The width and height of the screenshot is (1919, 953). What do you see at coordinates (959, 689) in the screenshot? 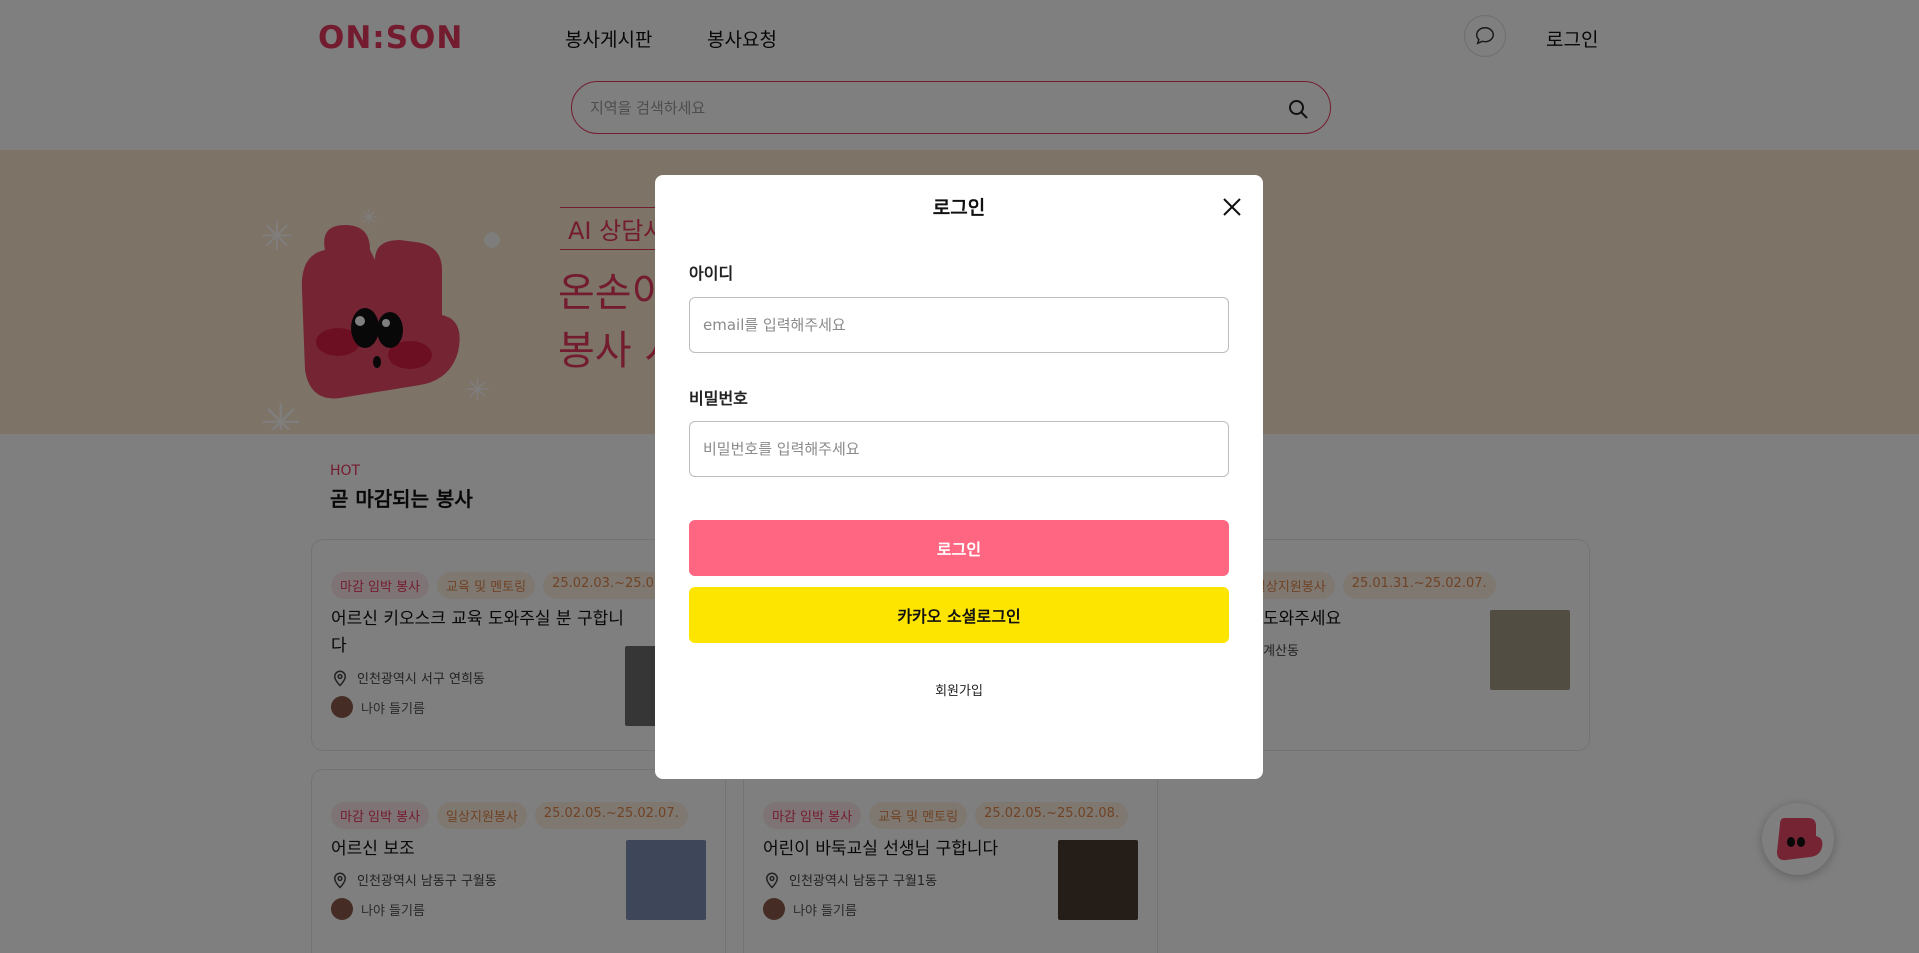
I see `signup-link: 회원가입` at bounding box center [959, 689].